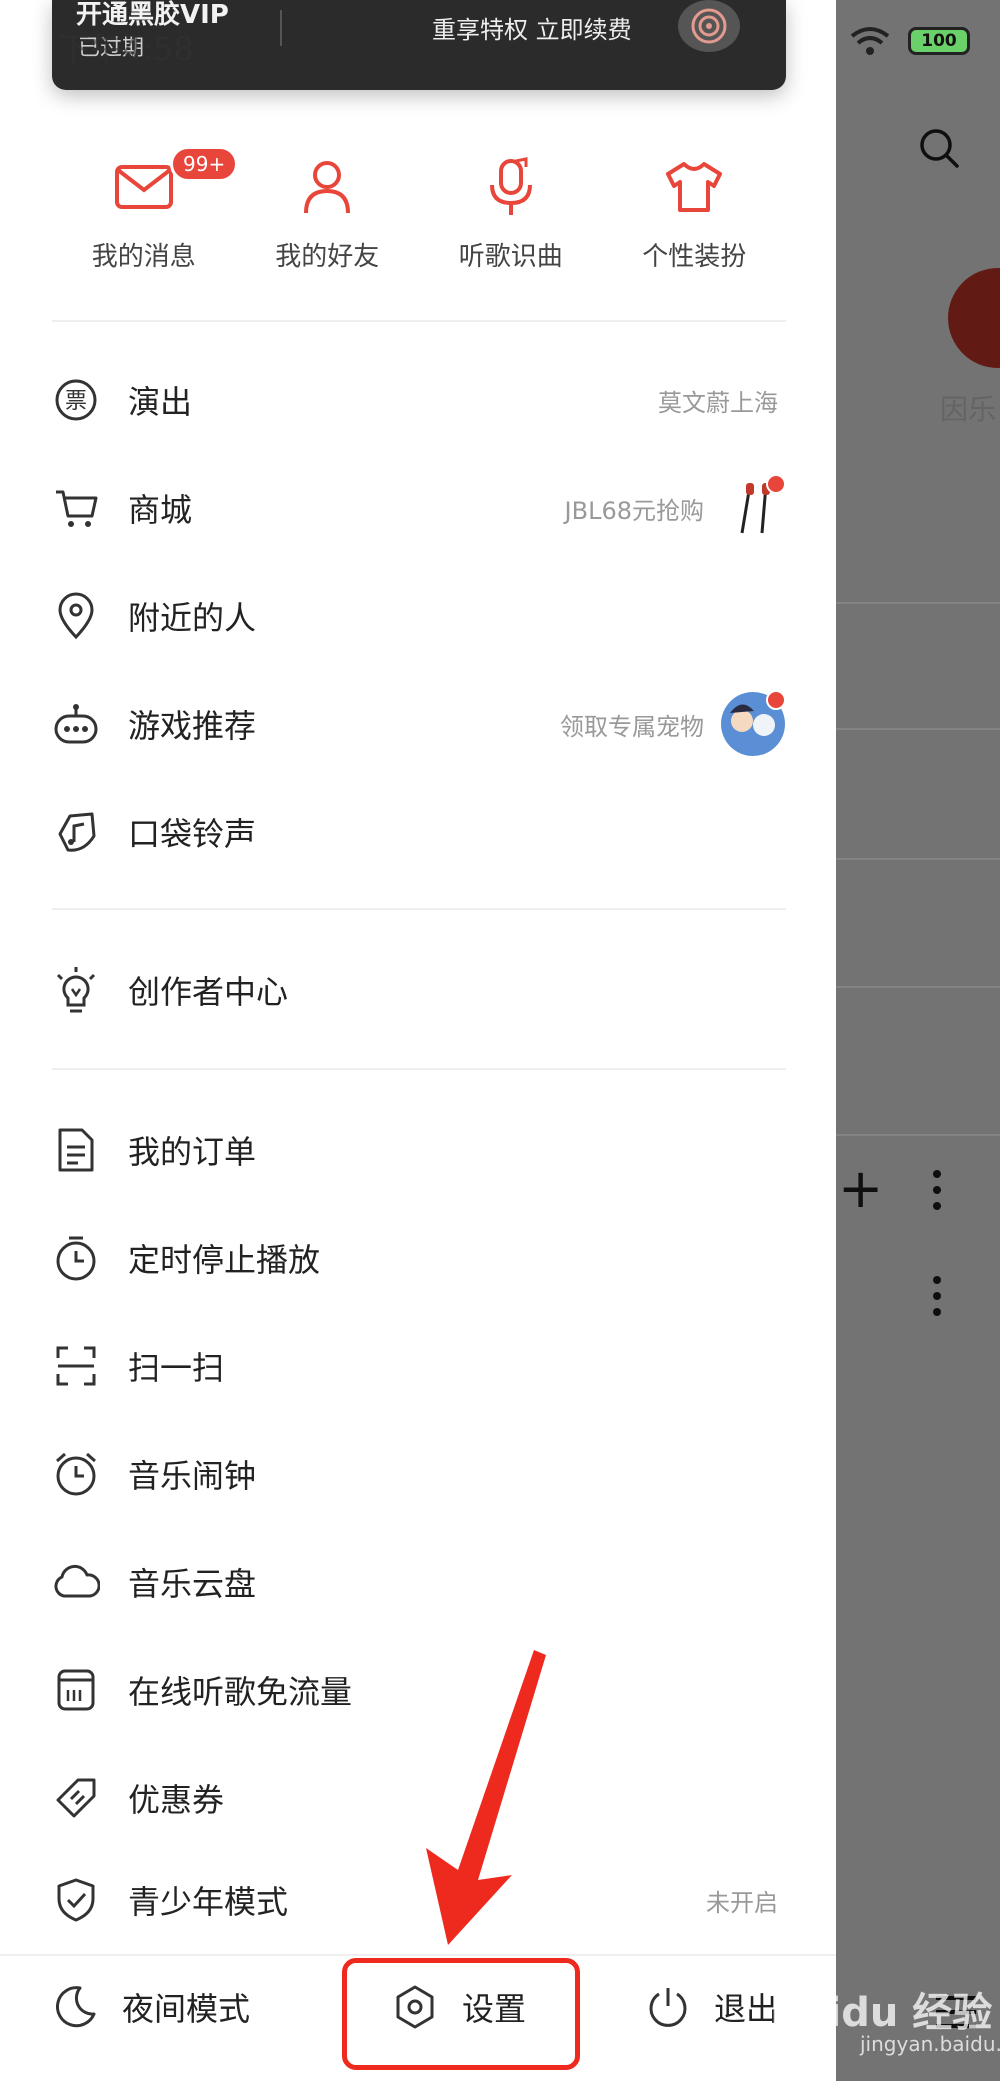 This screenshot has width=1000, height=2081. Describe the element at coordinates (192, 1152) in the screenshot. I see `menu-item-label: 我的订单` at that location.